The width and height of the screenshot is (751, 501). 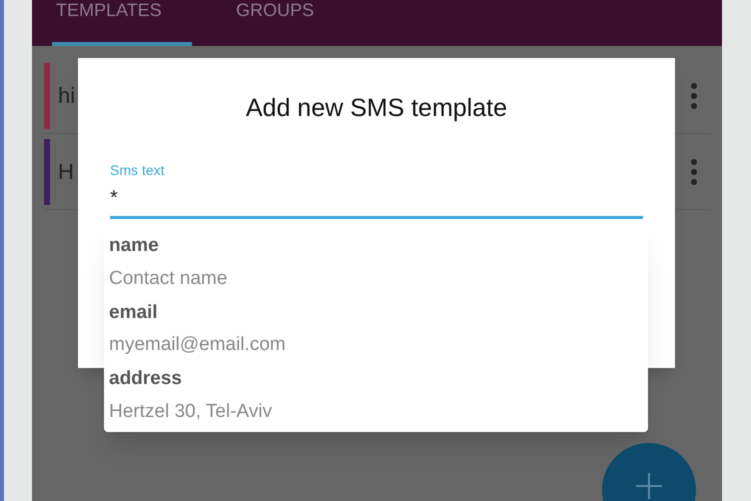 I want to click on suggestion-item: name Contact name, so click(x=376, y=265).